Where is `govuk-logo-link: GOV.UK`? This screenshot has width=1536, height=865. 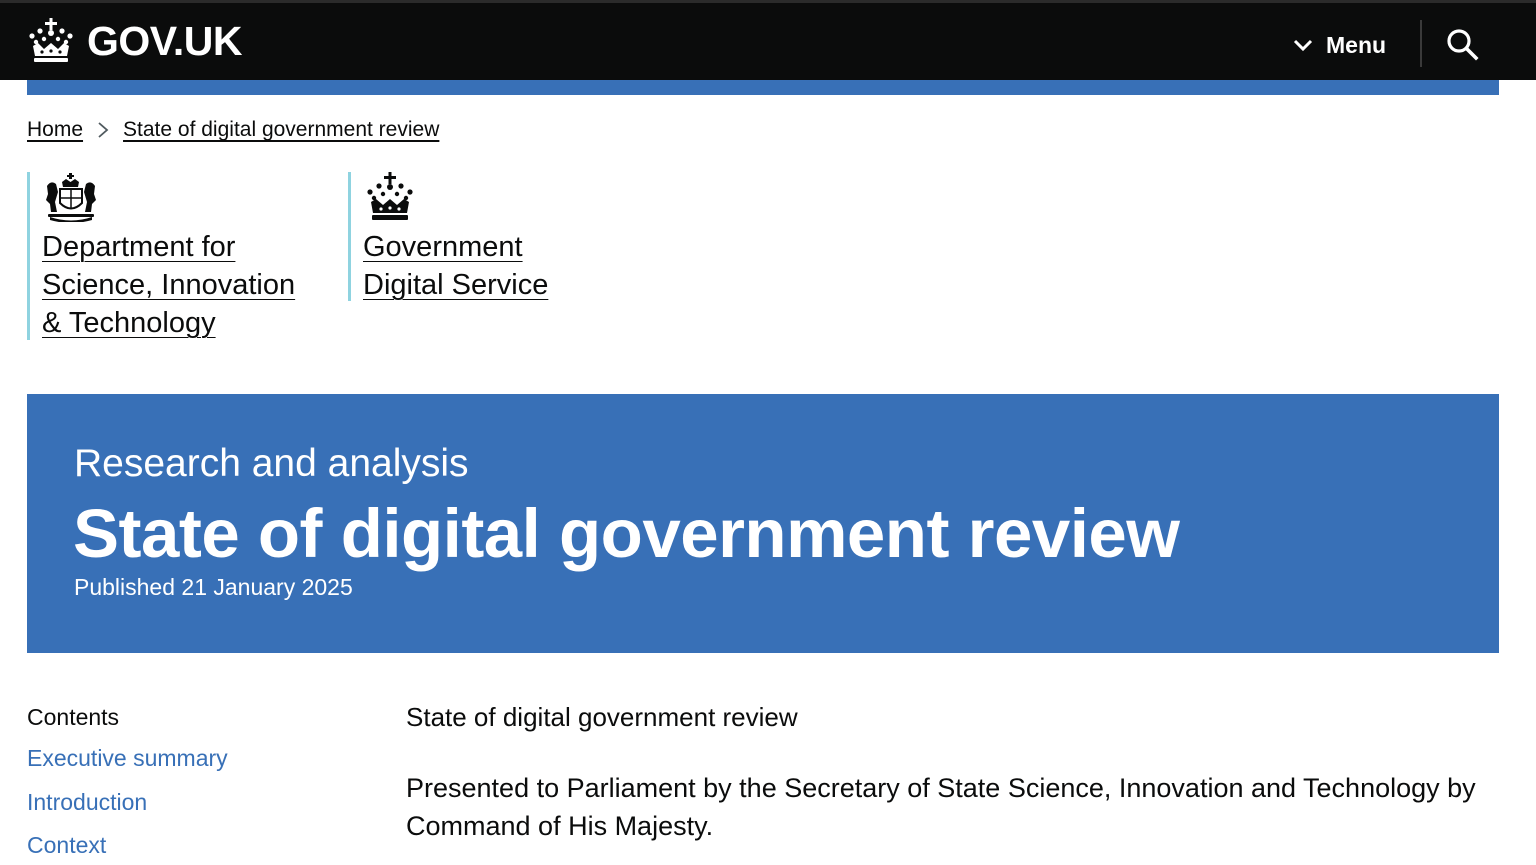
govuk-logo-link: GOV.UK is located at coordinates (134, 41).